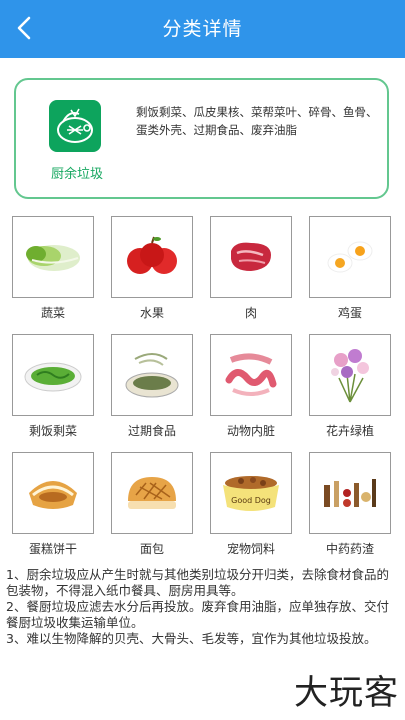  I want to click on grid-item-leftovers: 剩饭剩菜, so click(53, 389).